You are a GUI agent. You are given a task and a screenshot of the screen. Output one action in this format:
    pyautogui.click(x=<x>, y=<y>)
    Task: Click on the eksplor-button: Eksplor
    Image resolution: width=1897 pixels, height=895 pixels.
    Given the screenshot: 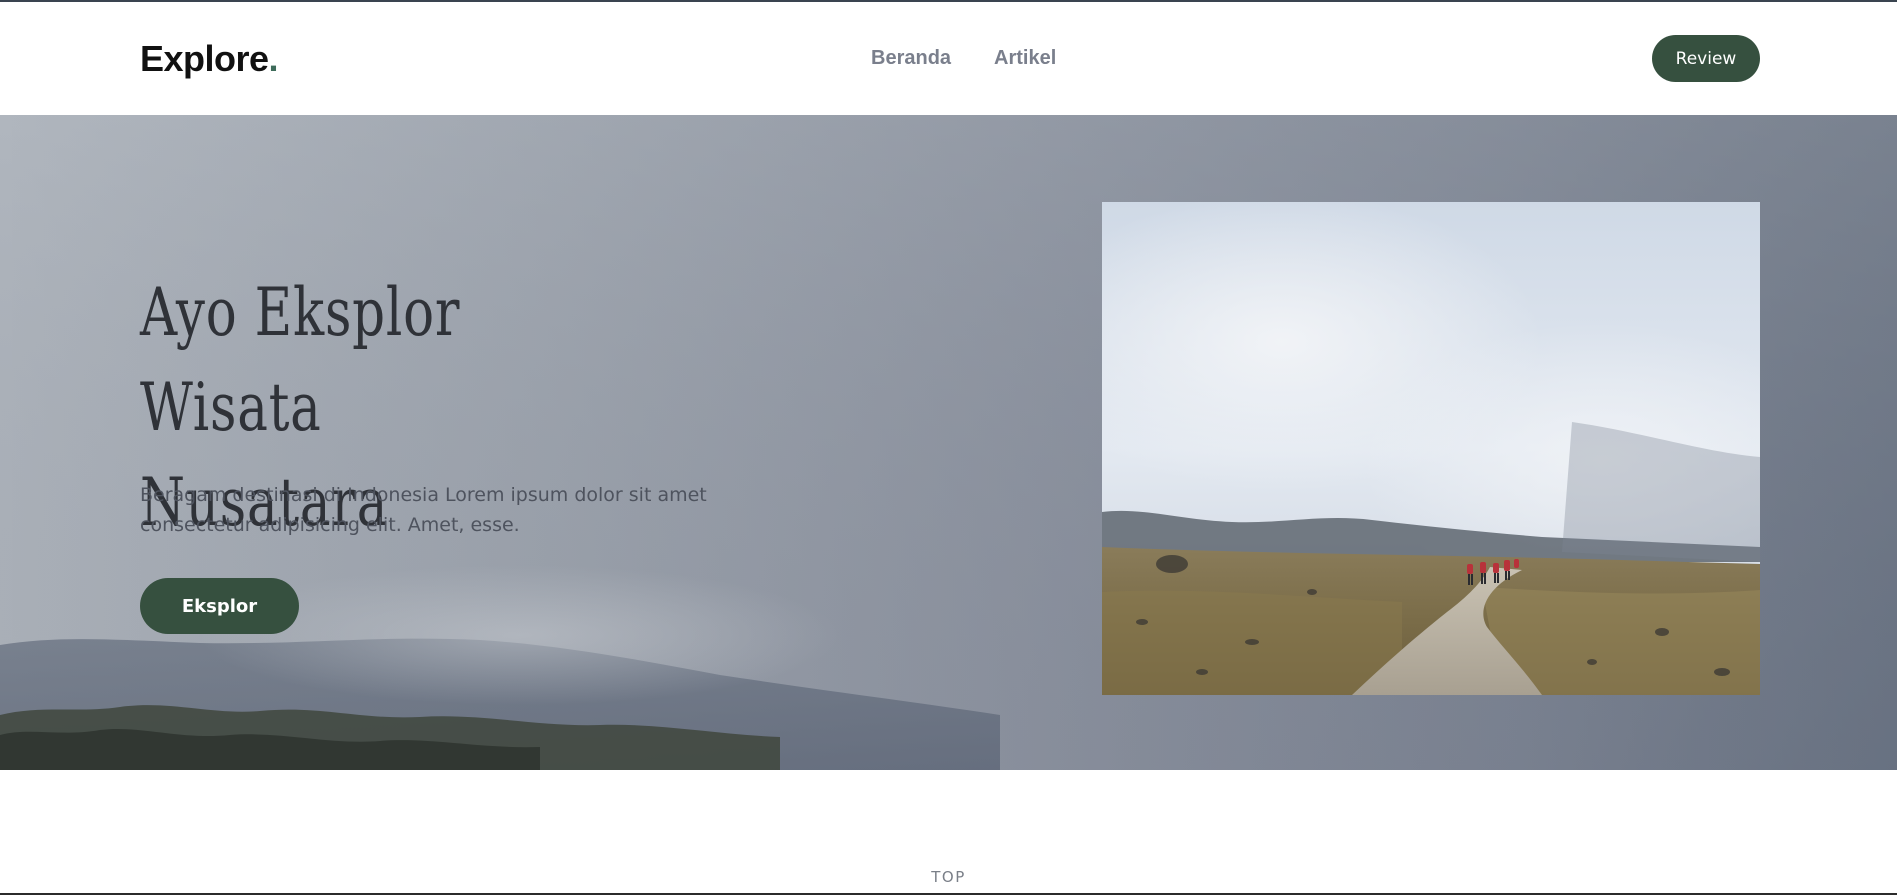 What is the action you would take?
    pyautogui.click(x=219, y=606)
    